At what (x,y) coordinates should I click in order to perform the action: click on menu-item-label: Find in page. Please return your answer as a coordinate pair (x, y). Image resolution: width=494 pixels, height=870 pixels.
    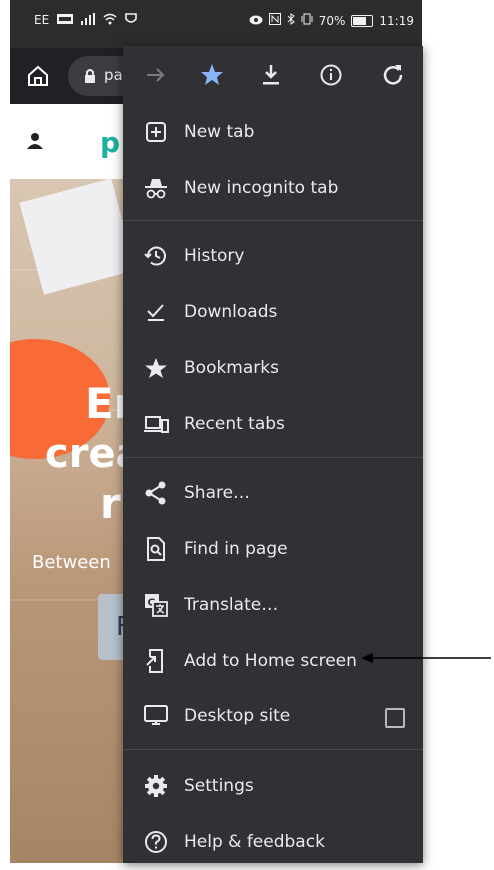
    Looking at the image, I should click on (236, 549).